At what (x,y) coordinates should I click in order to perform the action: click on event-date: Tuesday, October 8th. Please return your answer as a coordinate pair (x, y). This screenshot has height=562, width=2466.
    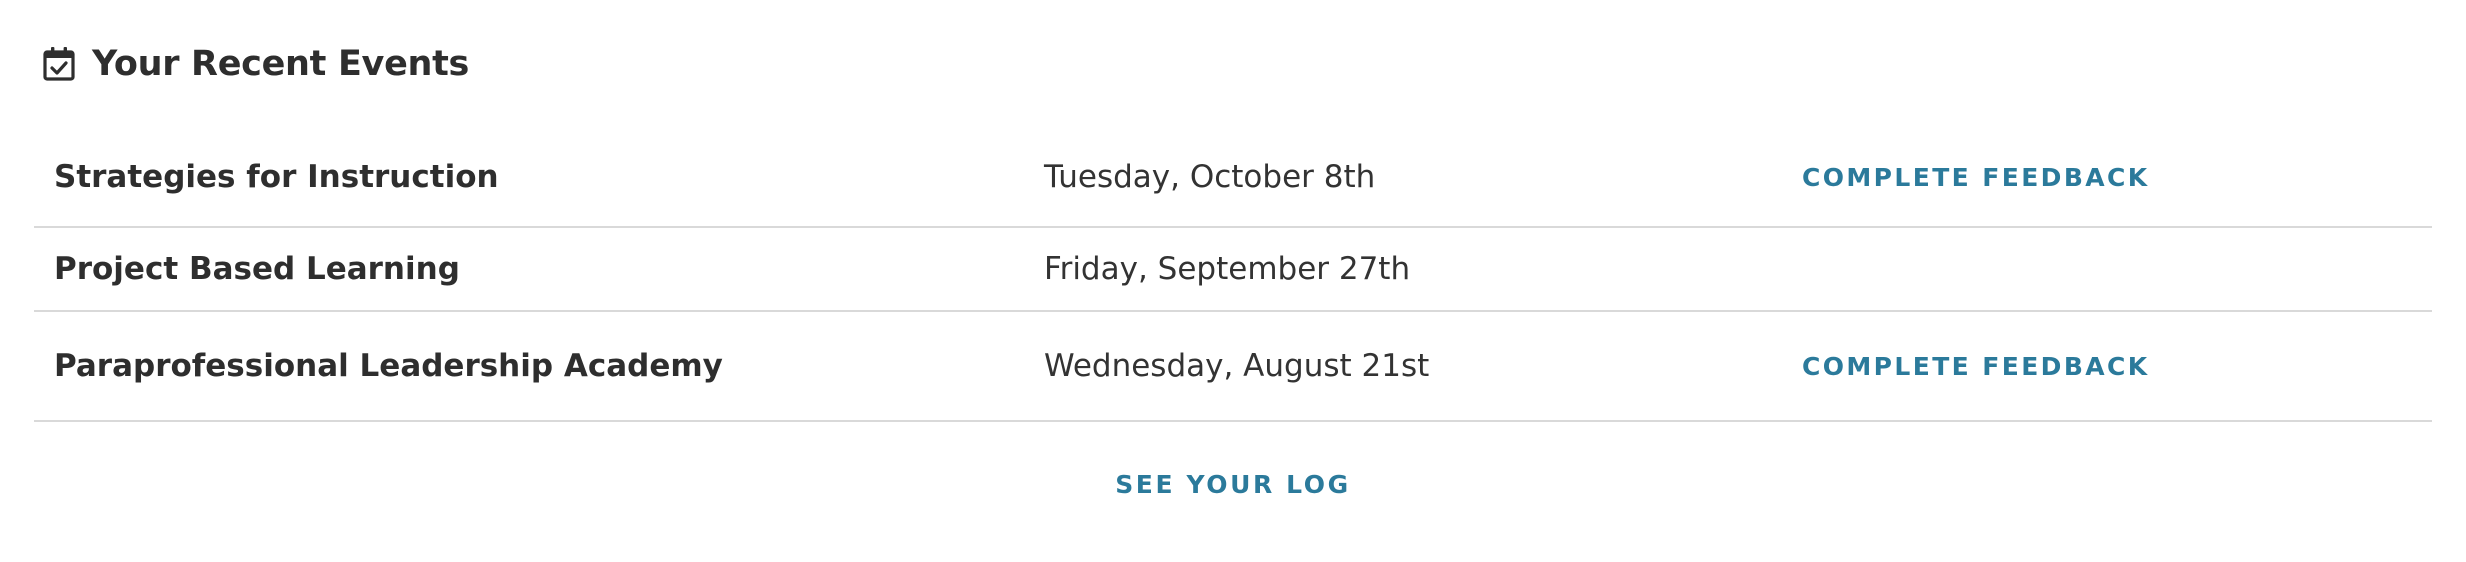
    Looking at the image, I should click on (1210, 177).